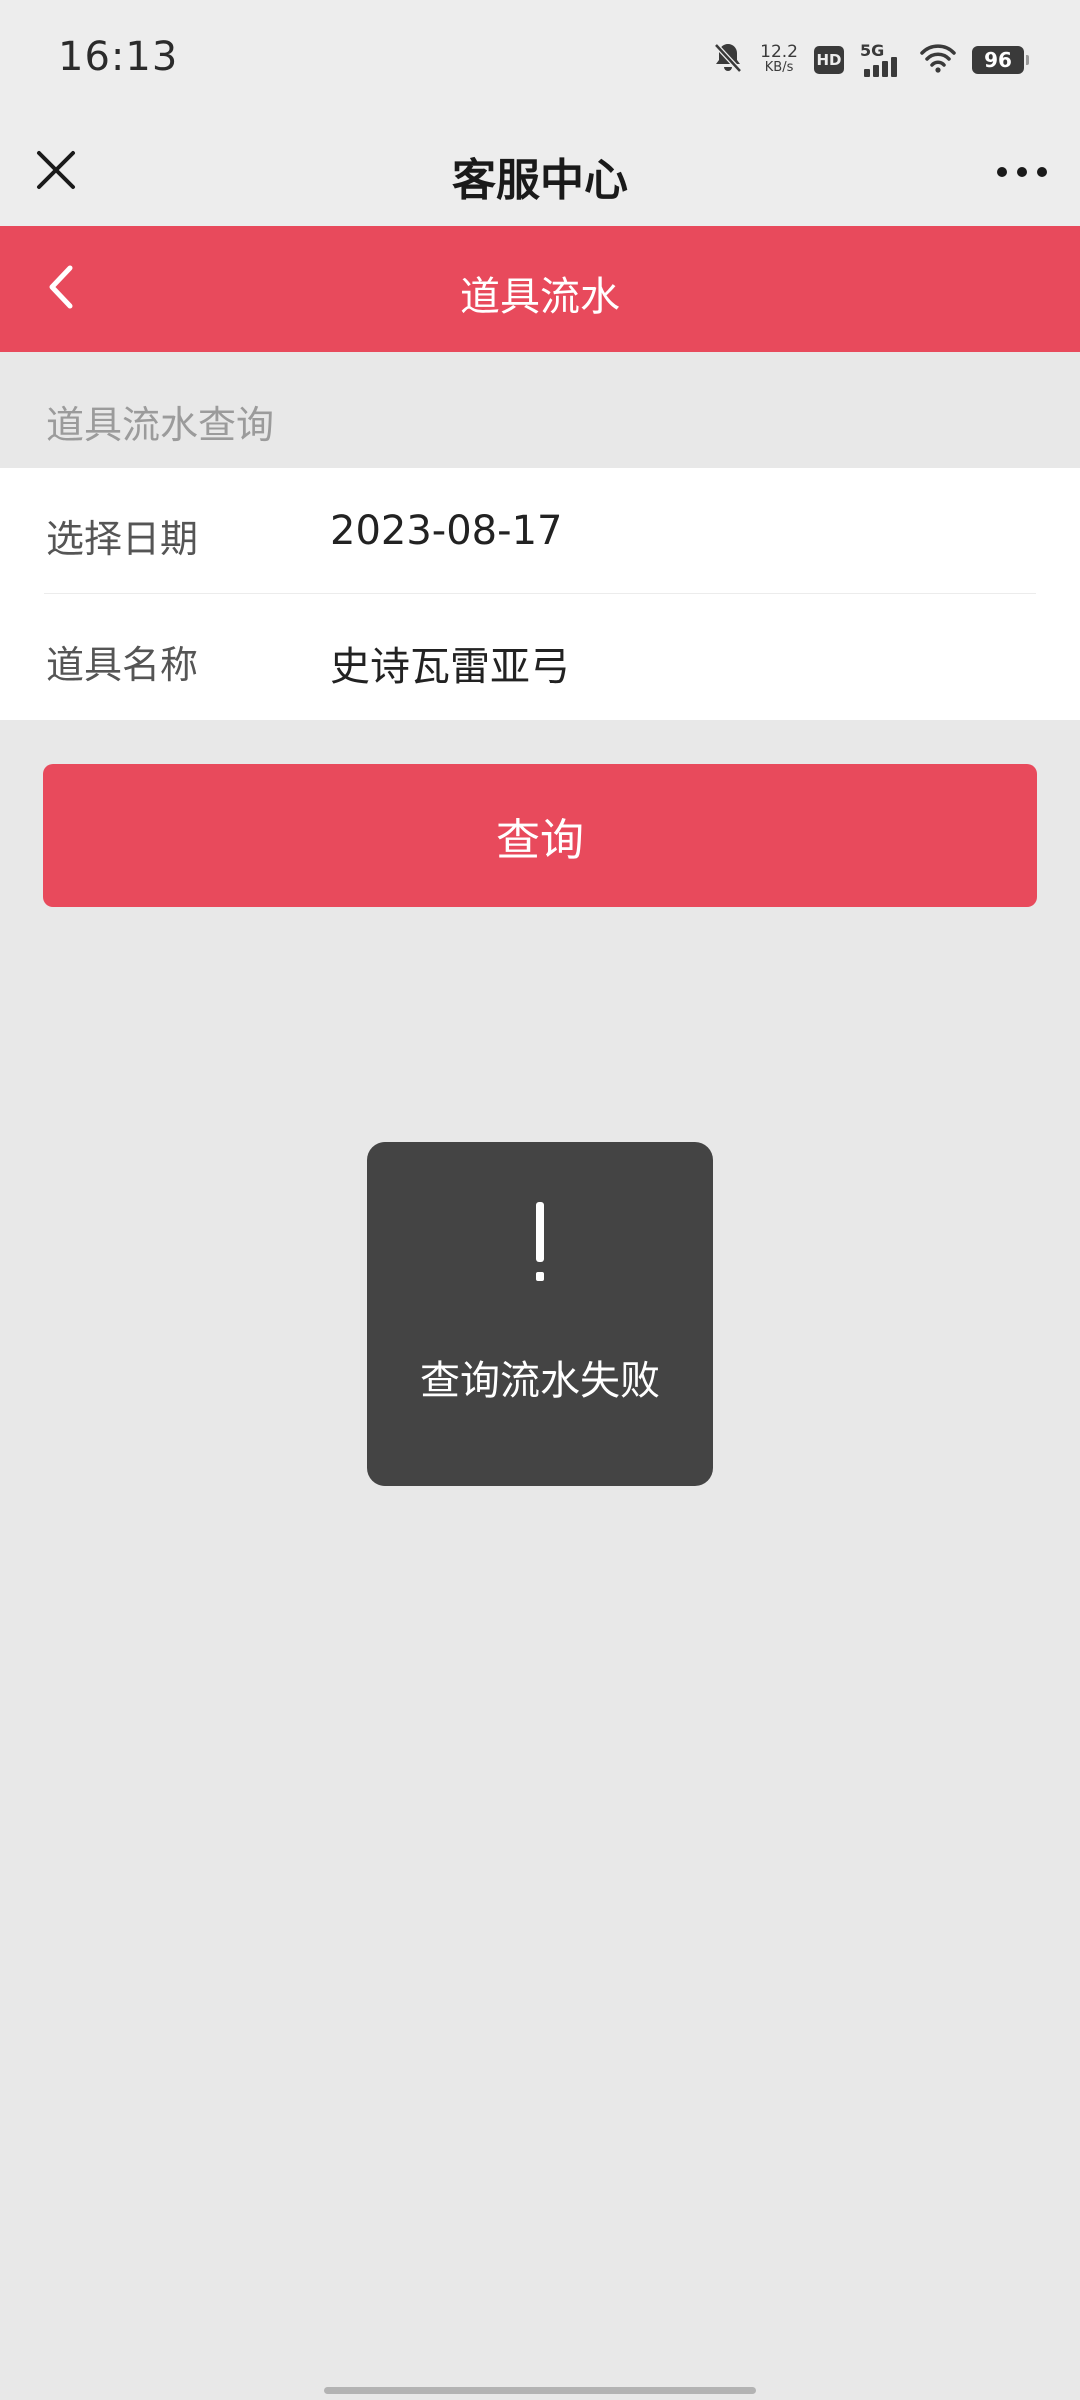 Image resolution: width=1080 pixels, height=2400 pixels. Describe the element at coordinates (122, 665) in the screenshot. I see `item-name-label: 道具名称` at that location.